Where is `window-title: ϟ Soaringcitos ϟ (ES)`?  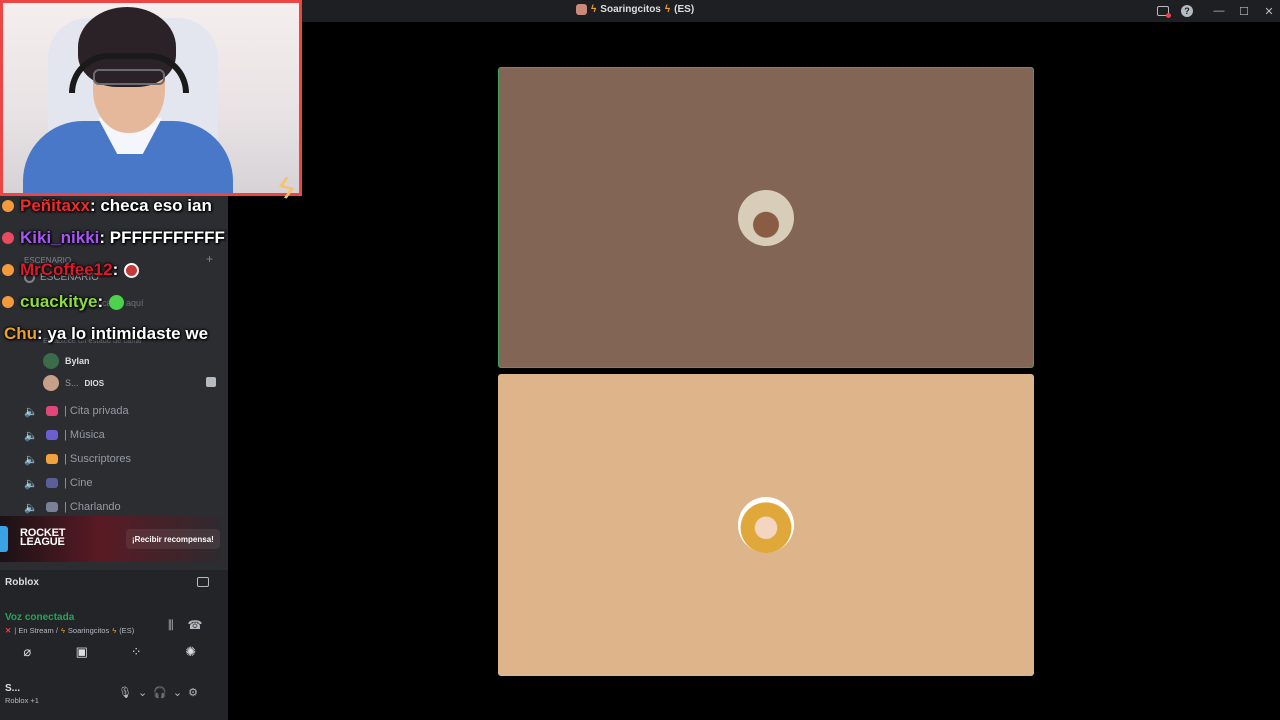
window-title: ϟ Soaringcitos ϟ (ES) is located at coordinates (635, 9).